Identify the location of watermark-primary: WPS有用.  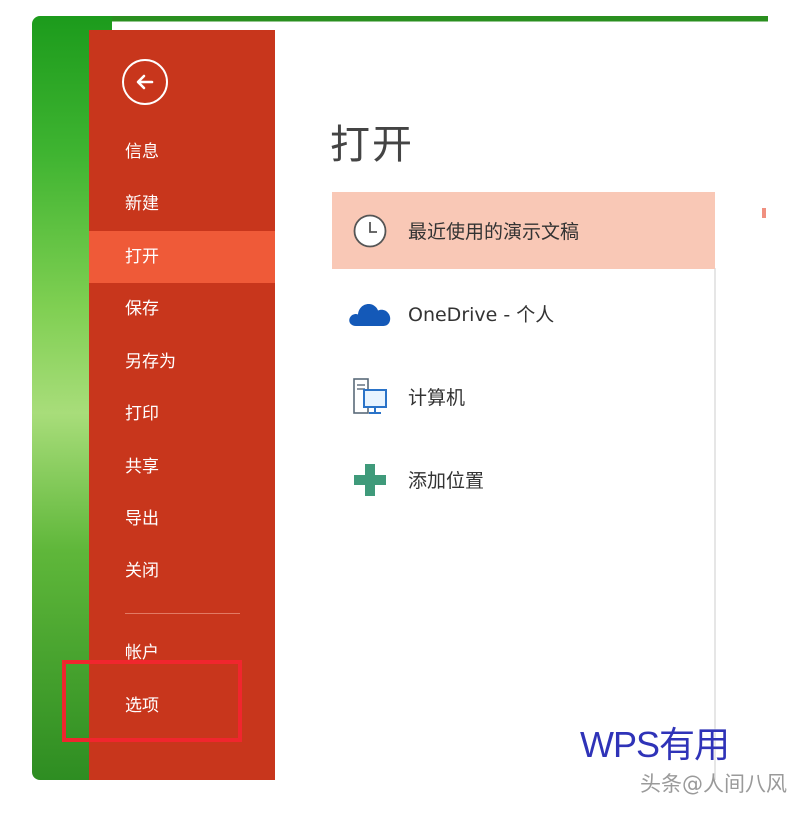
(655, 744).